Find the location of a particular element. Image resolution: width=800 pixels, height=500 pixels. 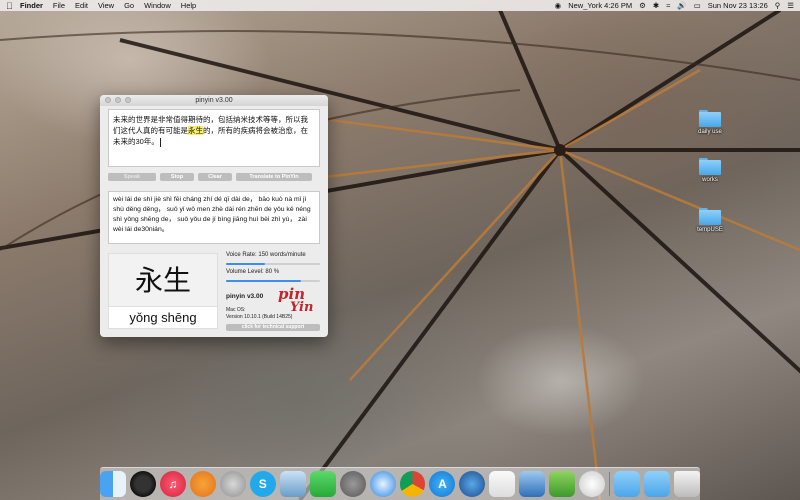

translate-to-pinyin-button: Translate to PinYin is located at coordinates (274, 177).